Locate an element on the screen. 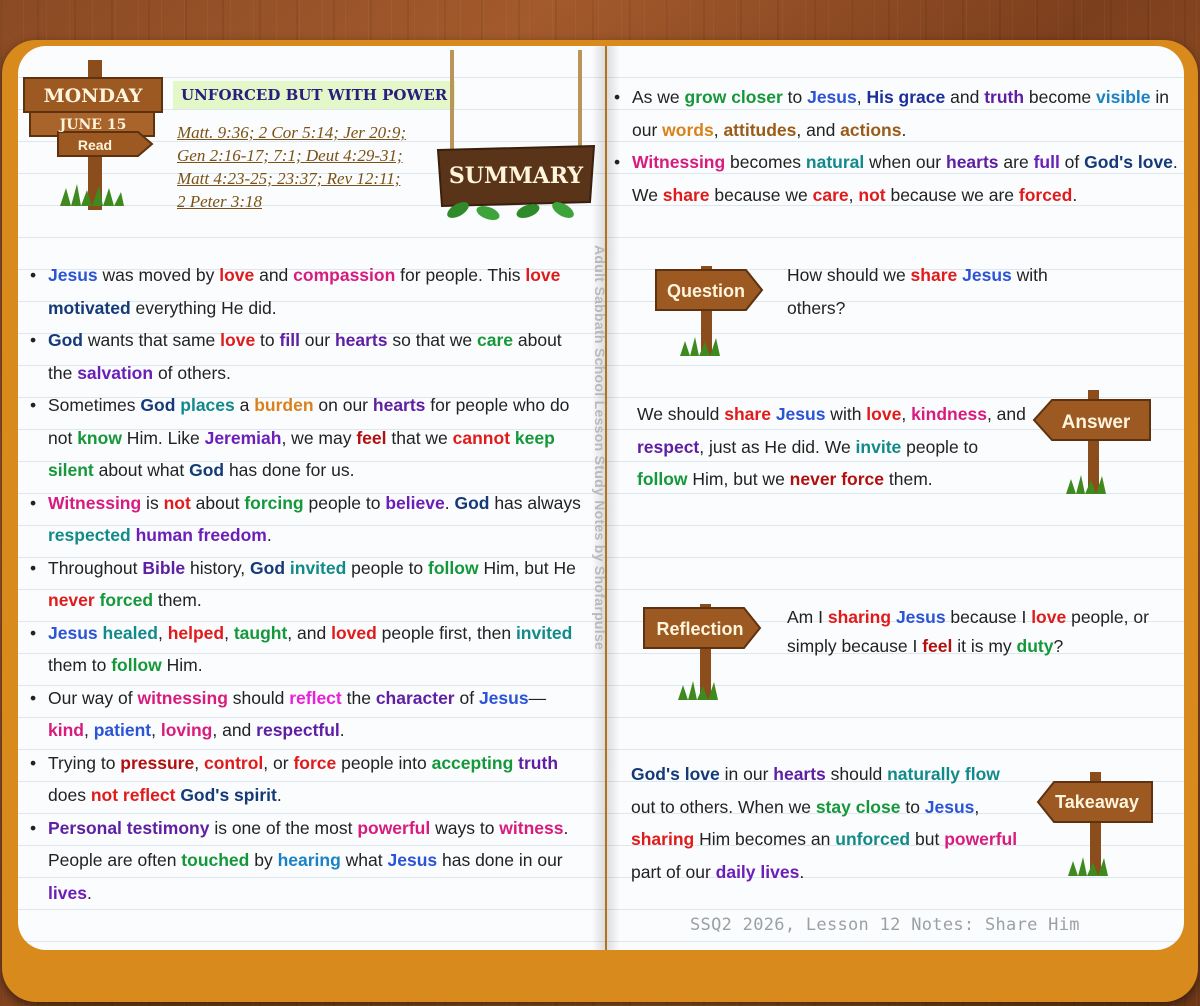 This screenshot has width=1200, height=1006. highlighted-word: unforced is located at coordinates (873, 839).